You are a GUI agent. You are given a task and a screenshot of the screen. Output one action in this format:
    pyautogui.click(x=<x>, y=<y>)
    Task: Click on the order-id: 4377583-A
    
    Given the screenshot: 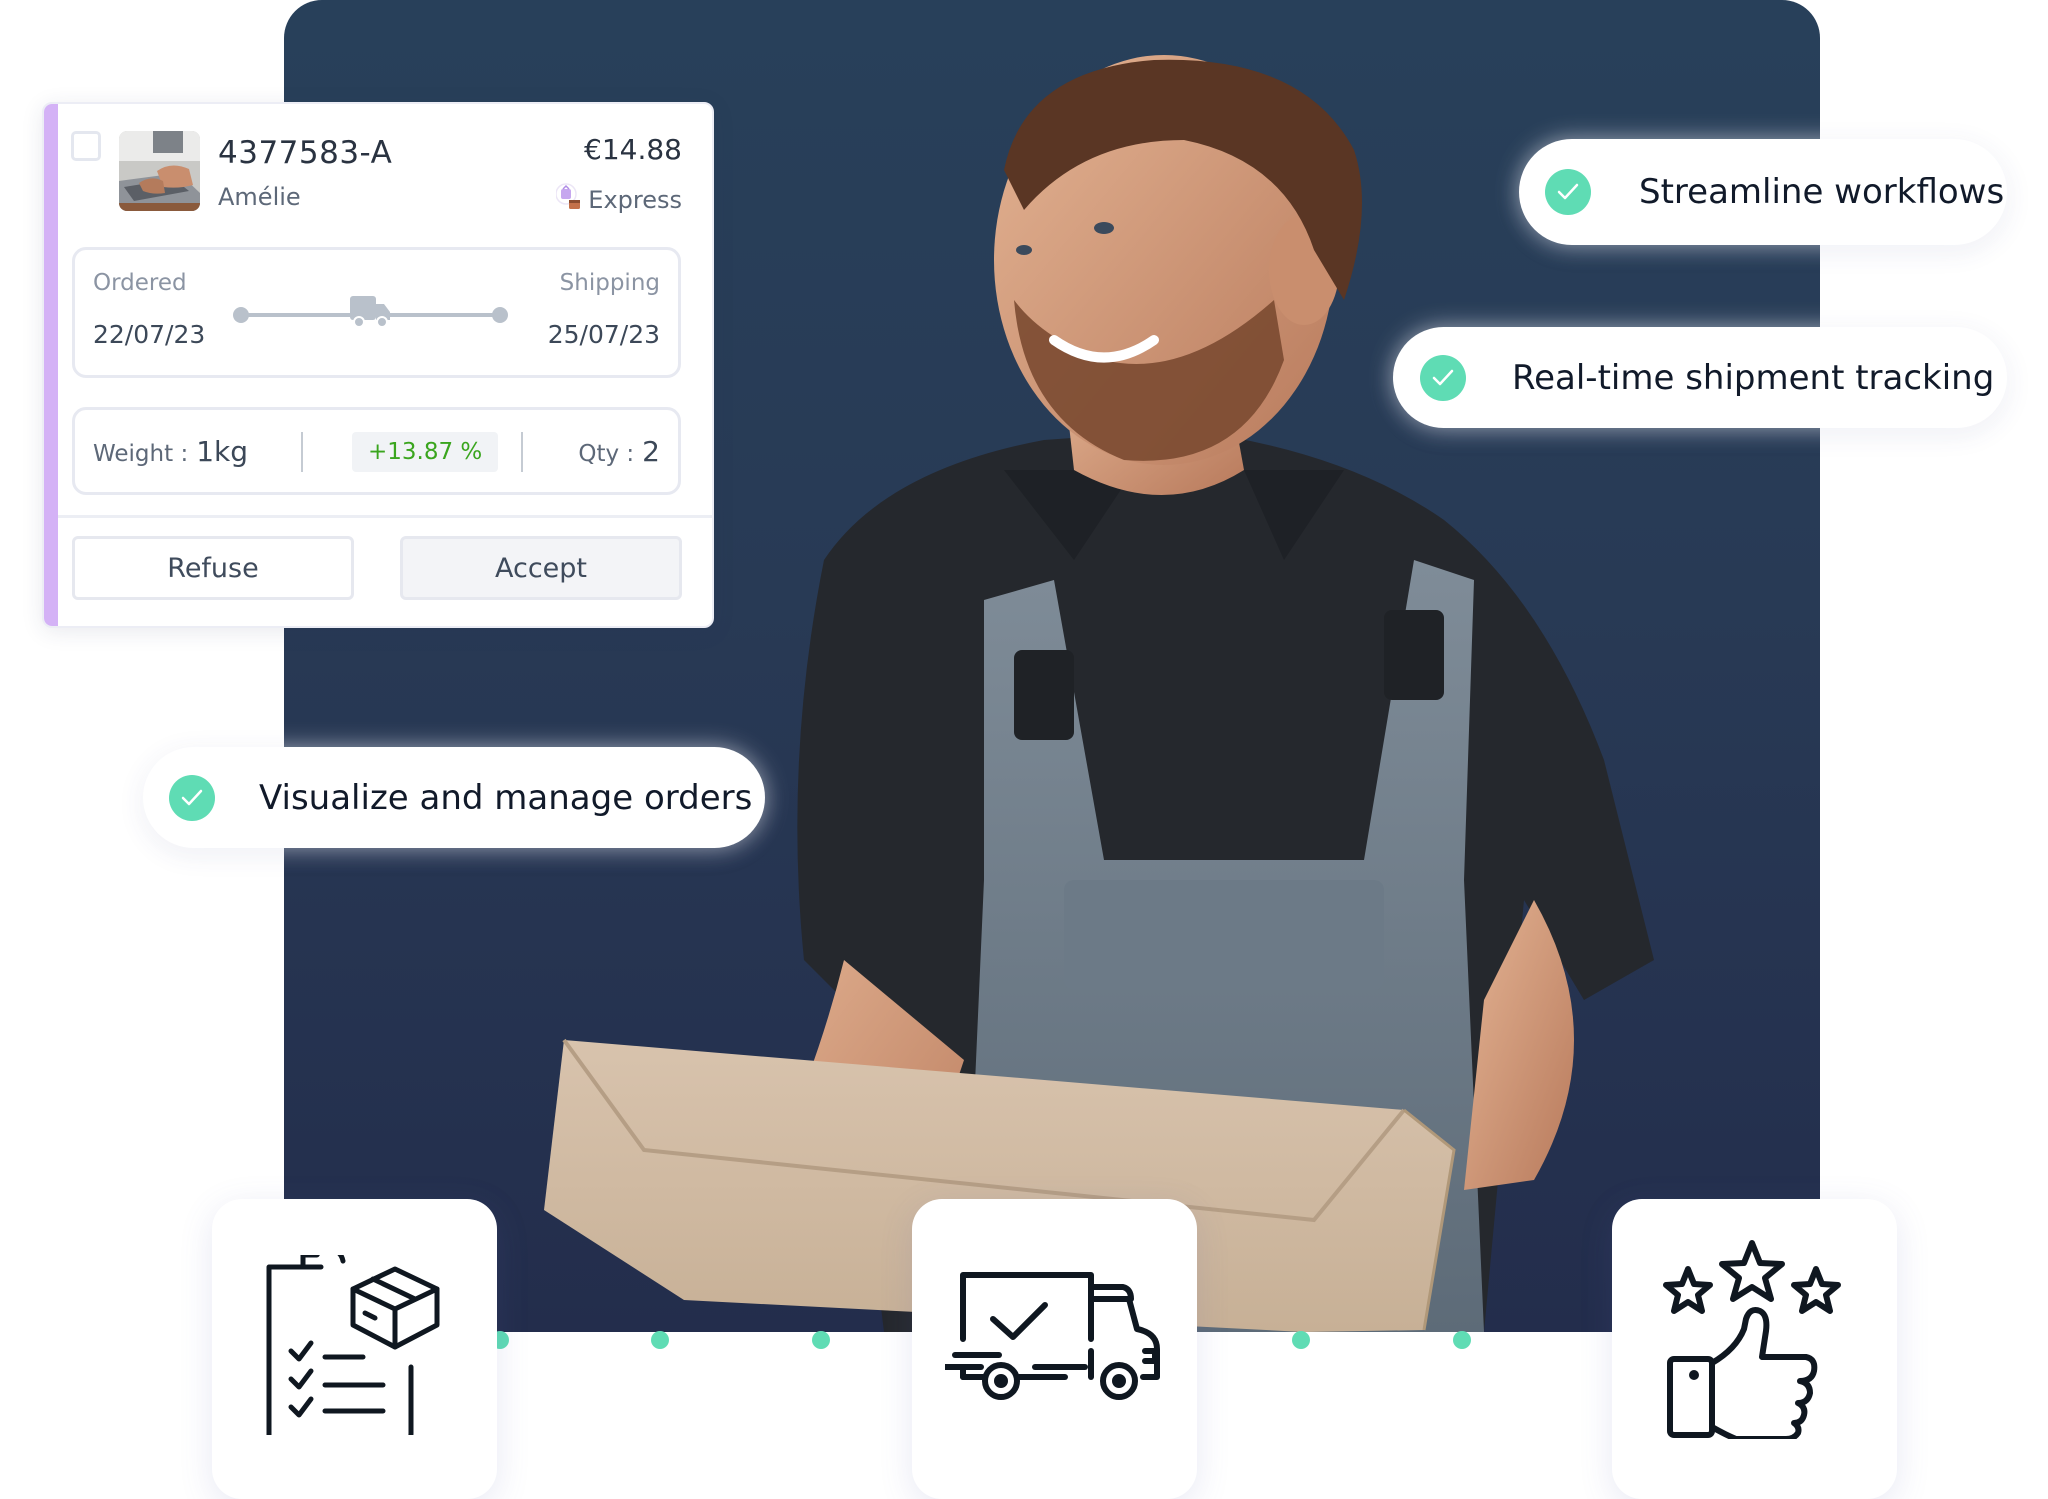 What is the action you would take?
    pyautogui.click(x=305, y=153)
    